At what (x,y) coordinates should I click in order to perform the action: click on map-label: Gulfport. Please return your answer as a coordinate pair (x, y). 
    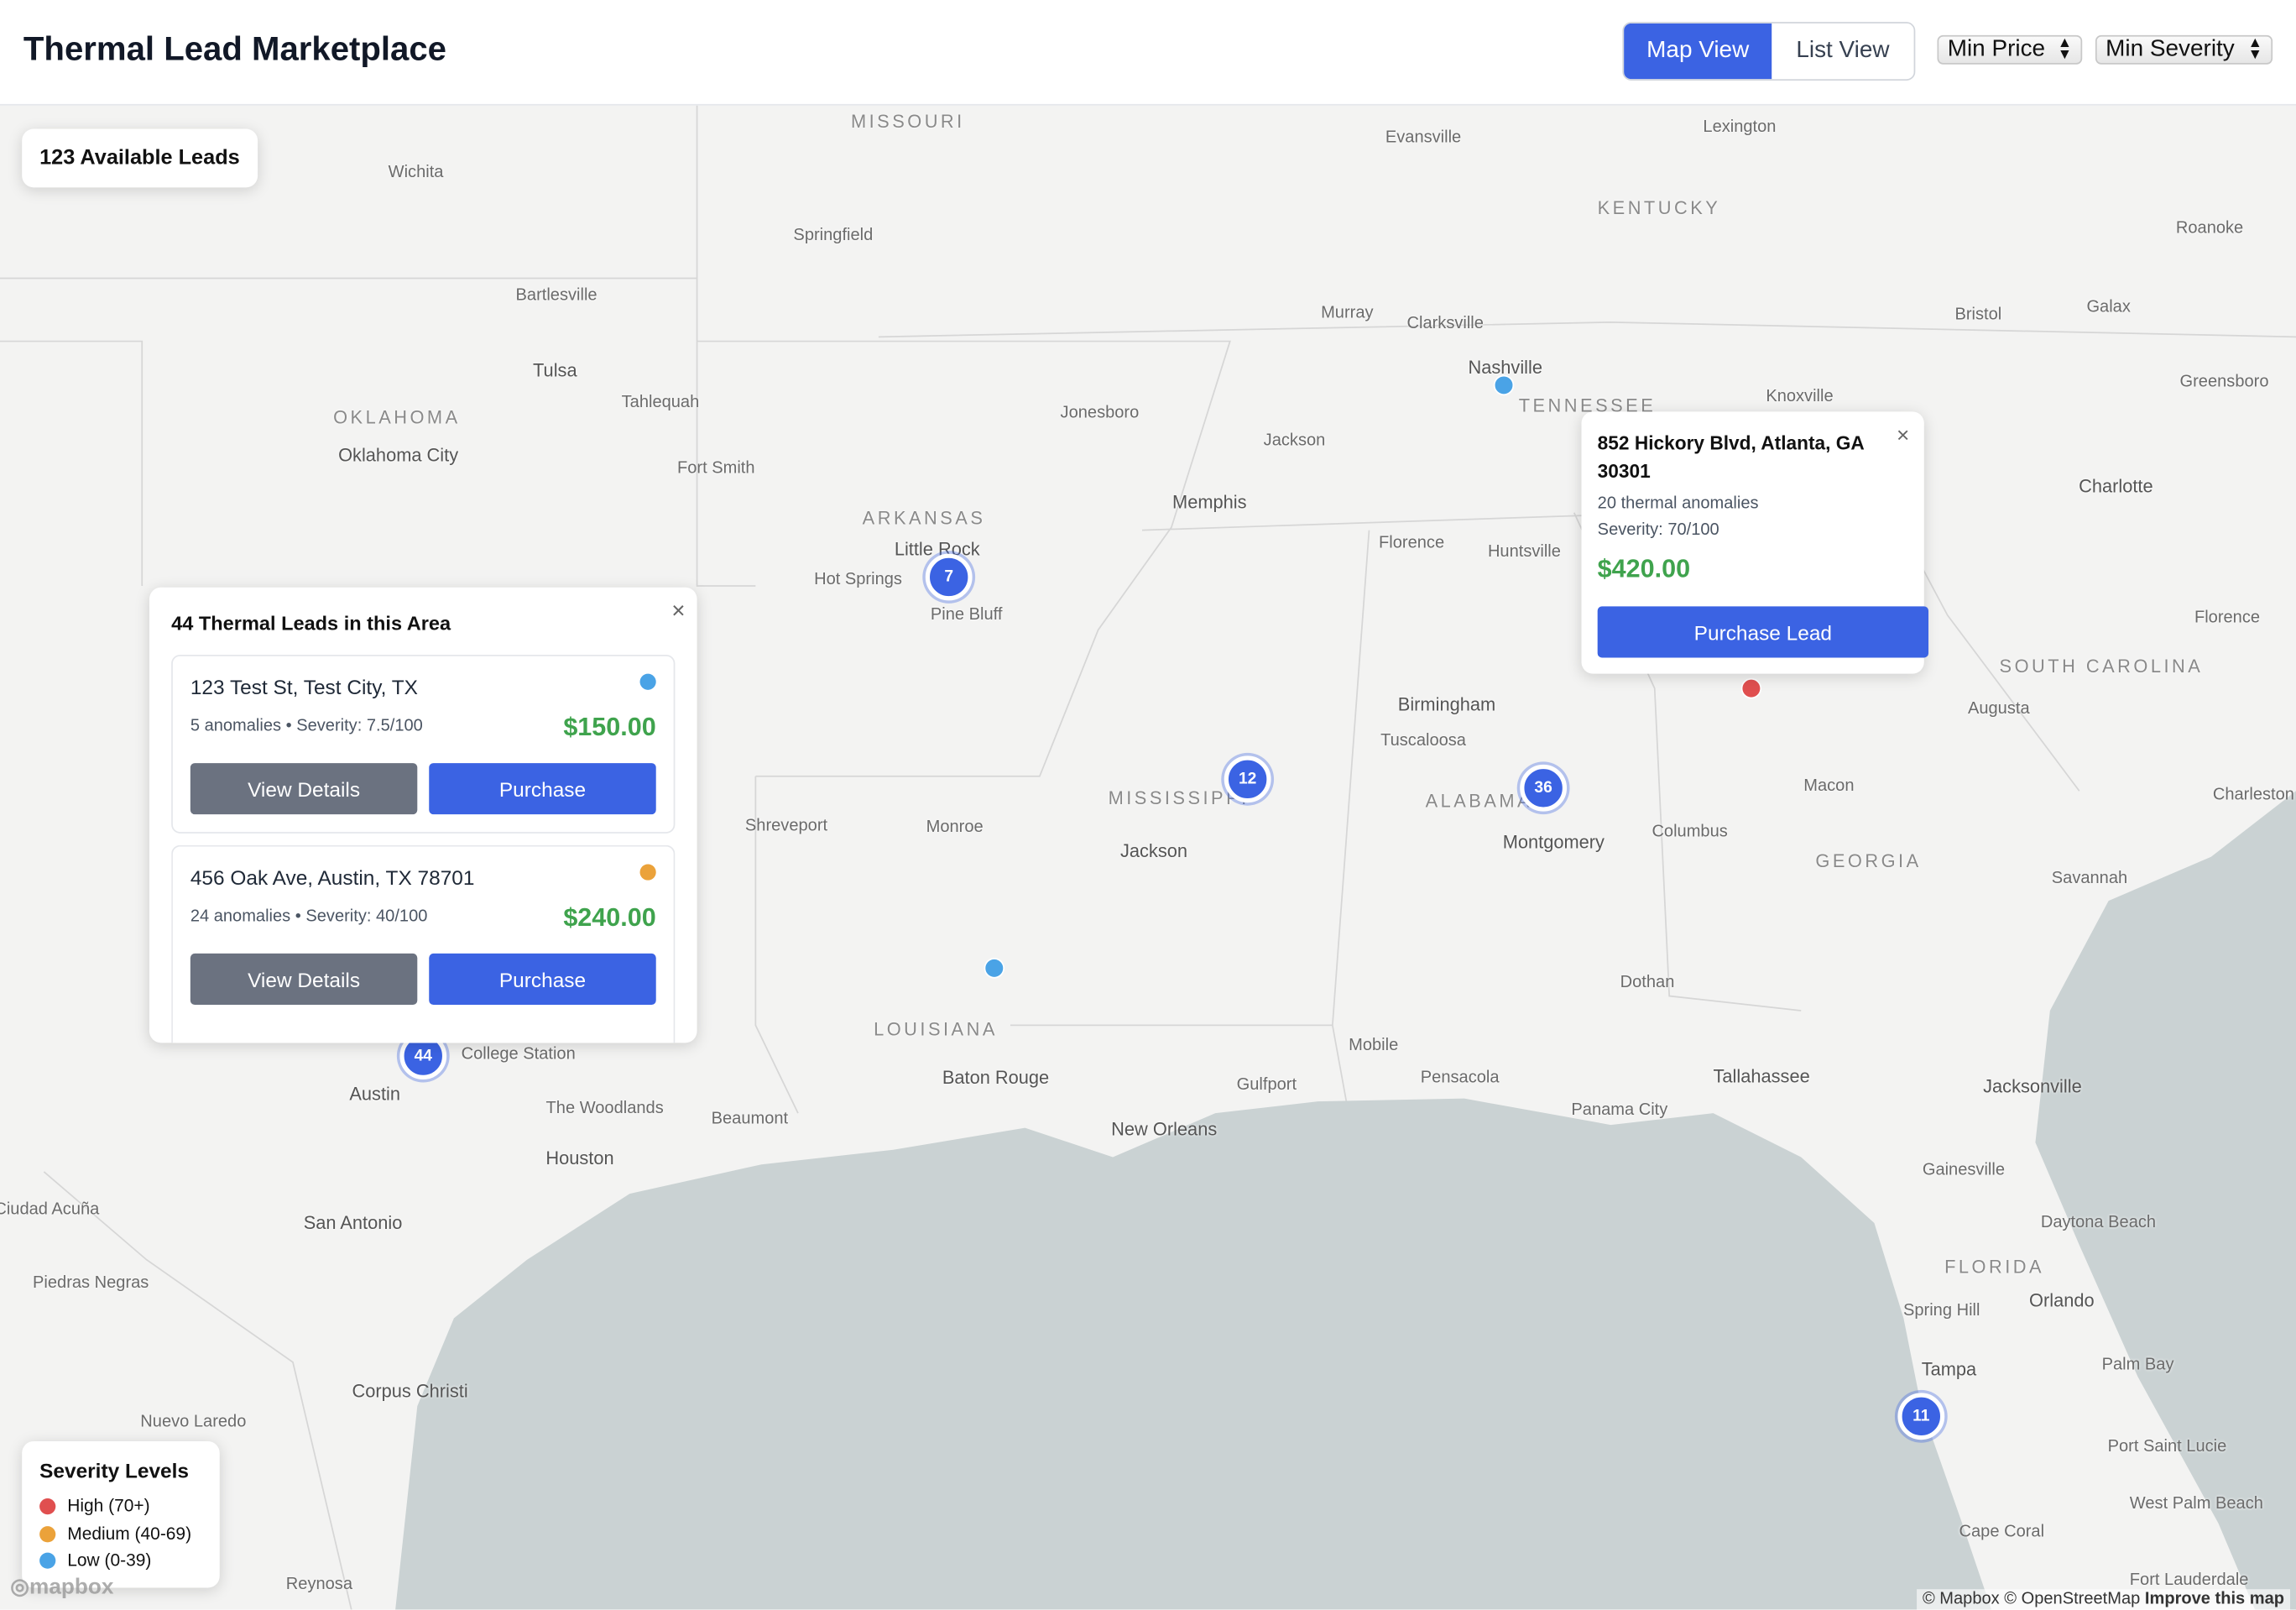
    Looking at the image, I should click on (1266, 1085).